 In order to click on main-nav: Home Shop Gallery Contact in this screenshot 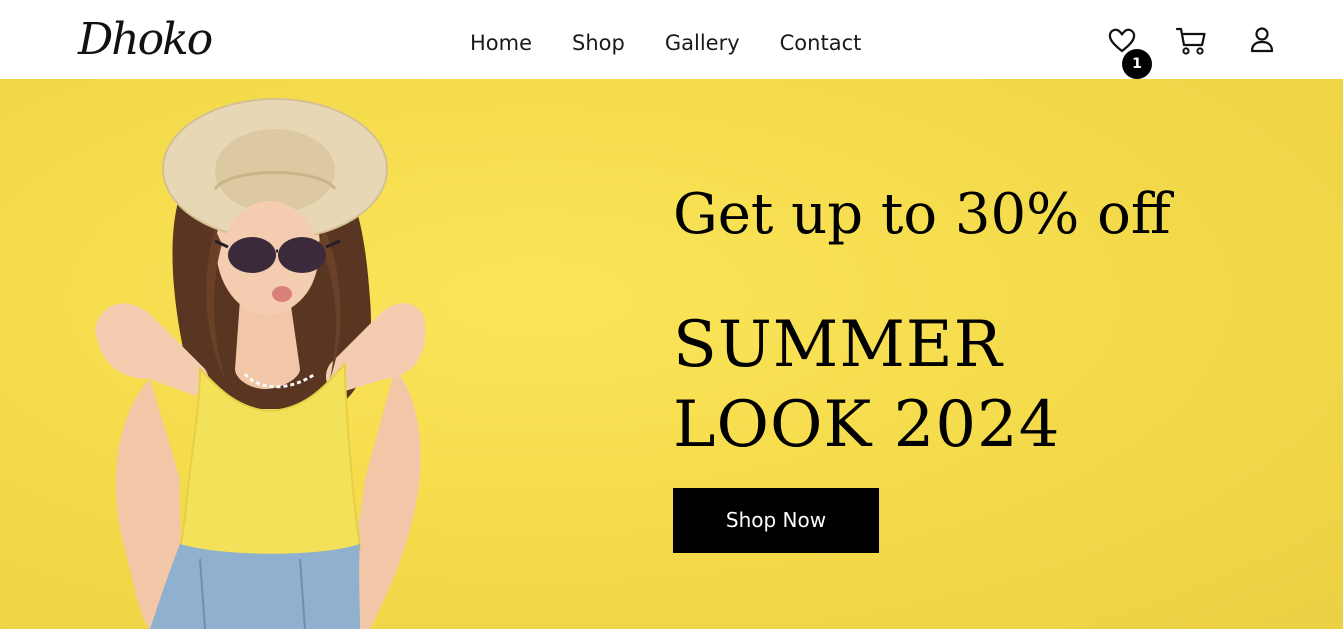, I will do `click(665, 43)`.